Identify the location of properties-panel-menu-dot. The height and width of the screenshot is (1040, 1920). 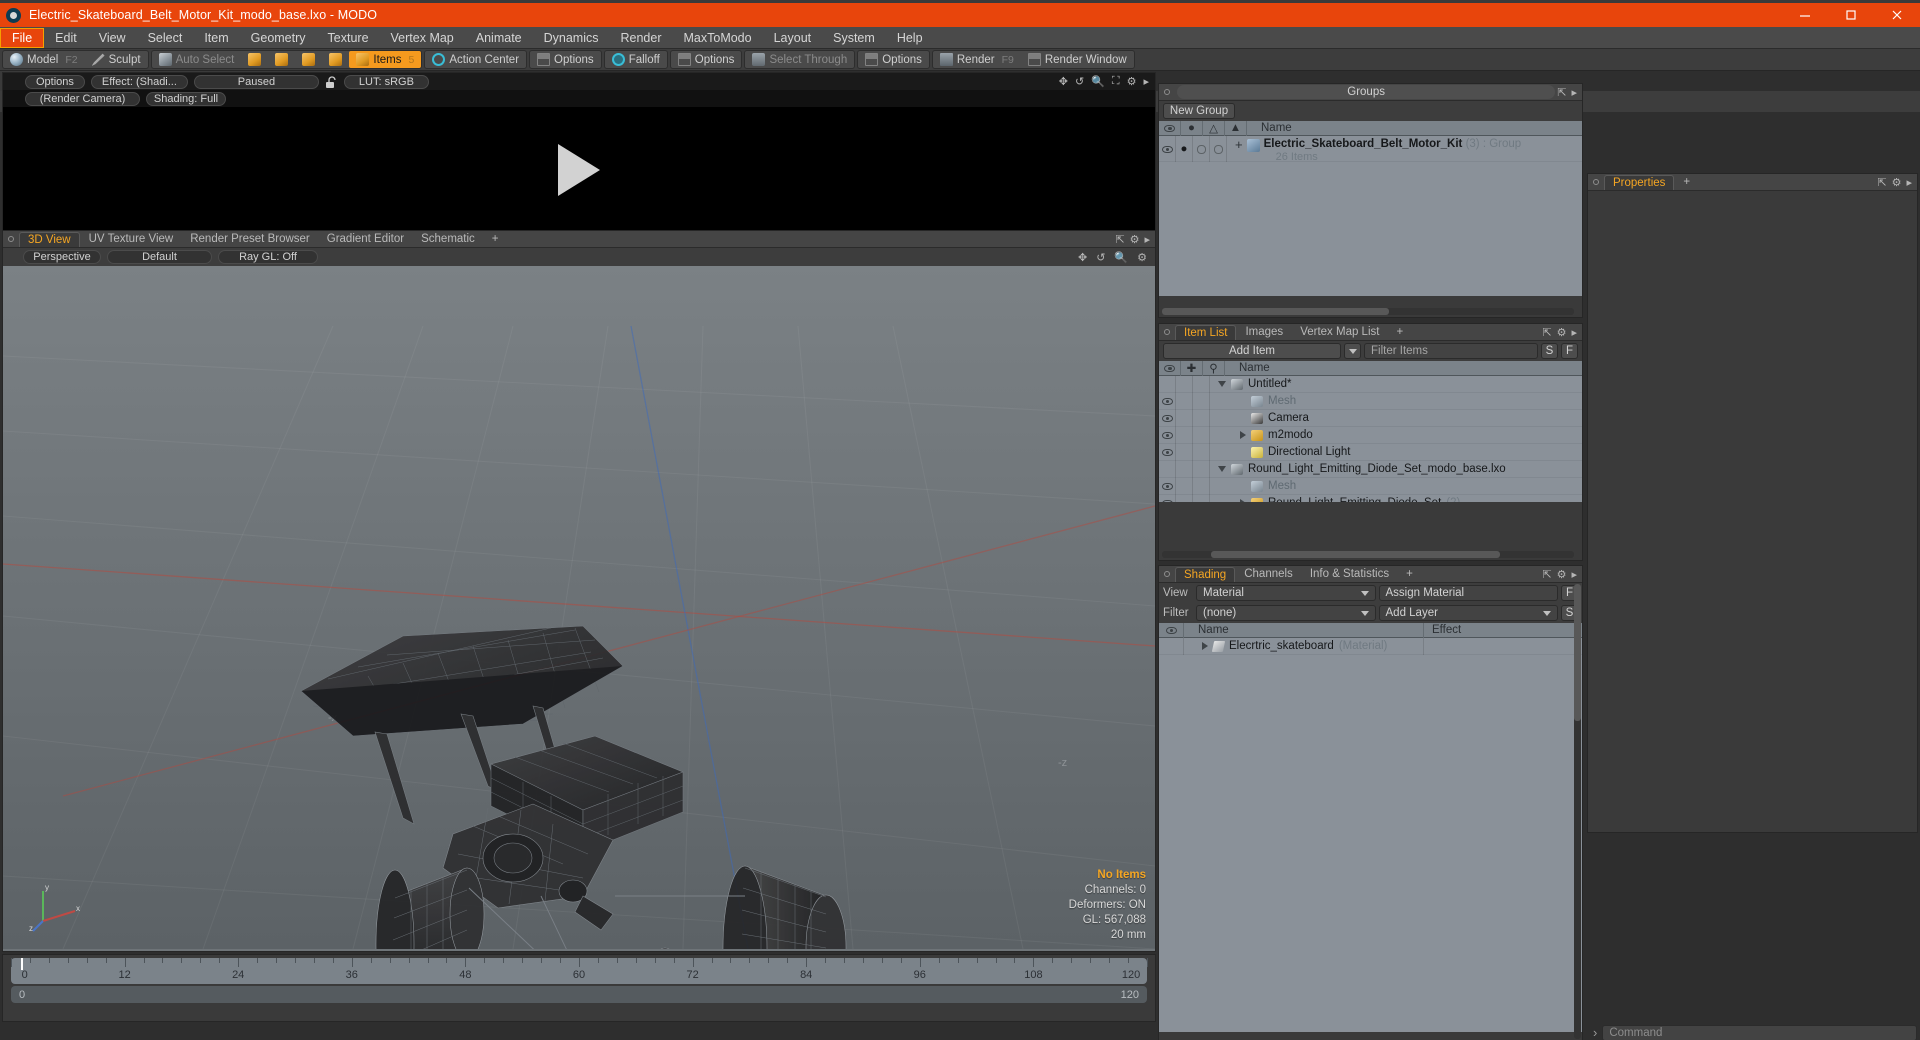
(1596, 182).